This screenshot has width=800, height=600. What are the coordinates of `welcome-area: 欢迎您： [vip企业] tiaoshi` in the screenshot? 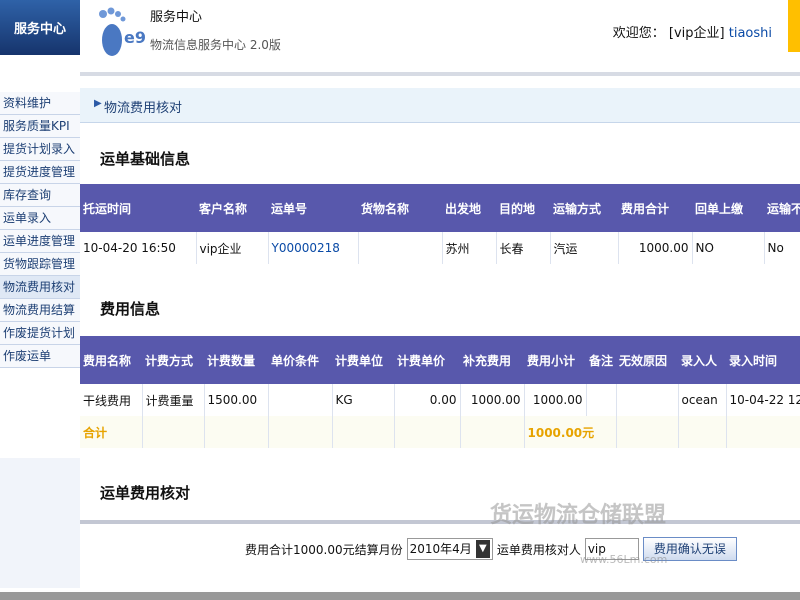 It's located at (692, 31).